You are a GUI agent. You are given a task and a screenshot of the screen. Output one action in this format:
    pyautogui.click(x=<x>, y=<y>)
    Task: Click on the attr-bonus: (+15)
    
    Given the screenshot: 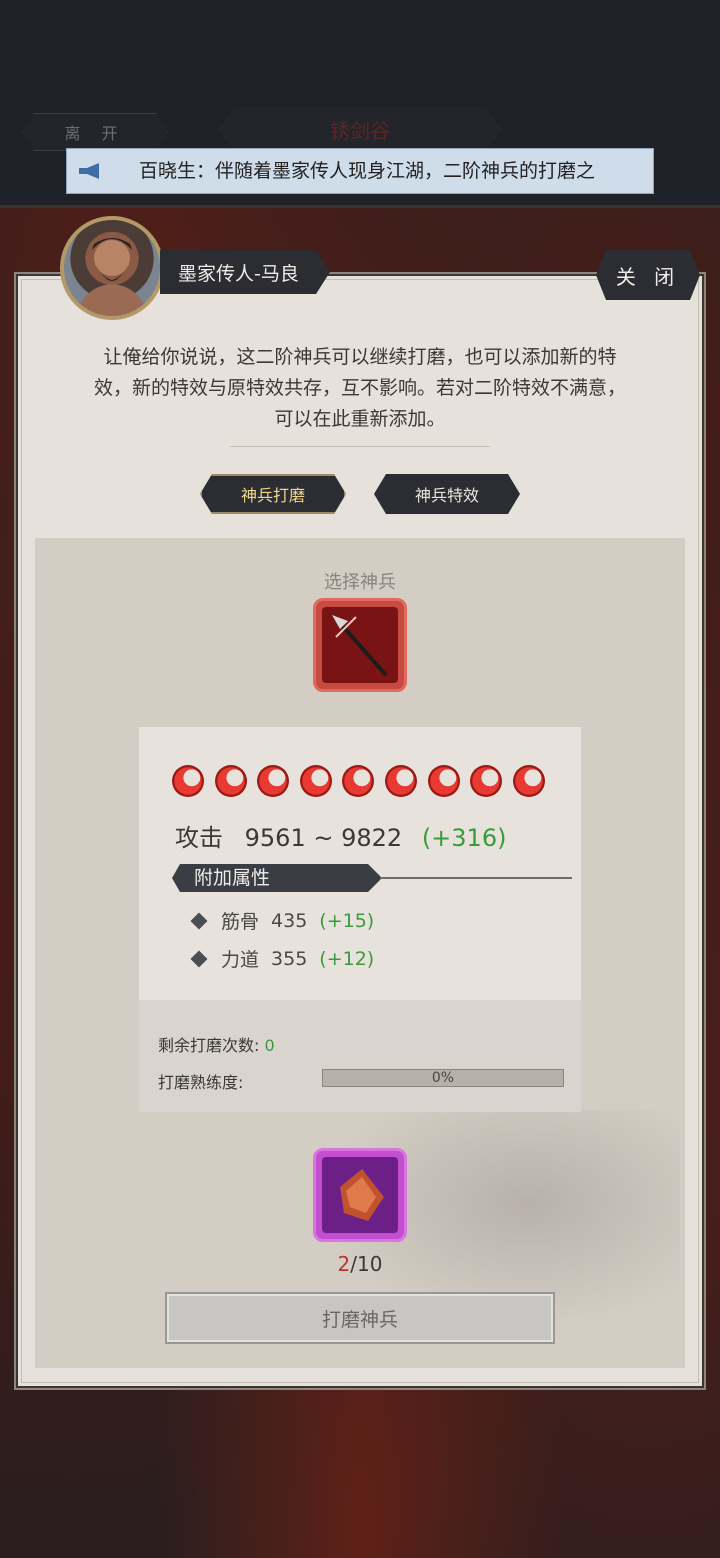 What is the action you would take?
    pyautogui.click(x=347, y=920)
    